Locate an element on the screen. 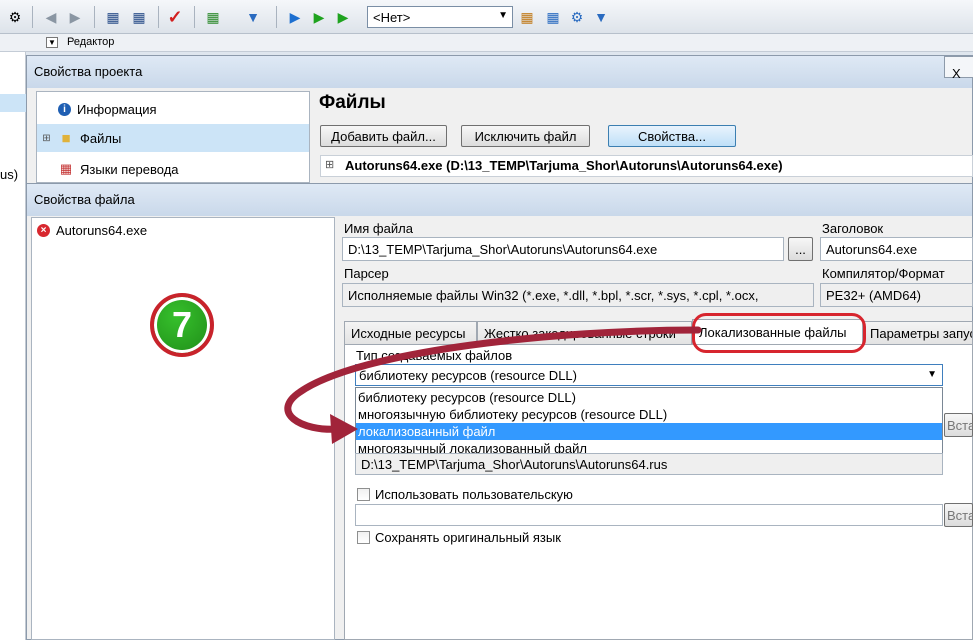 Image resolution: width=973 pixels, height=640 pixels. arrow-path is located at coordinates (493, 379).